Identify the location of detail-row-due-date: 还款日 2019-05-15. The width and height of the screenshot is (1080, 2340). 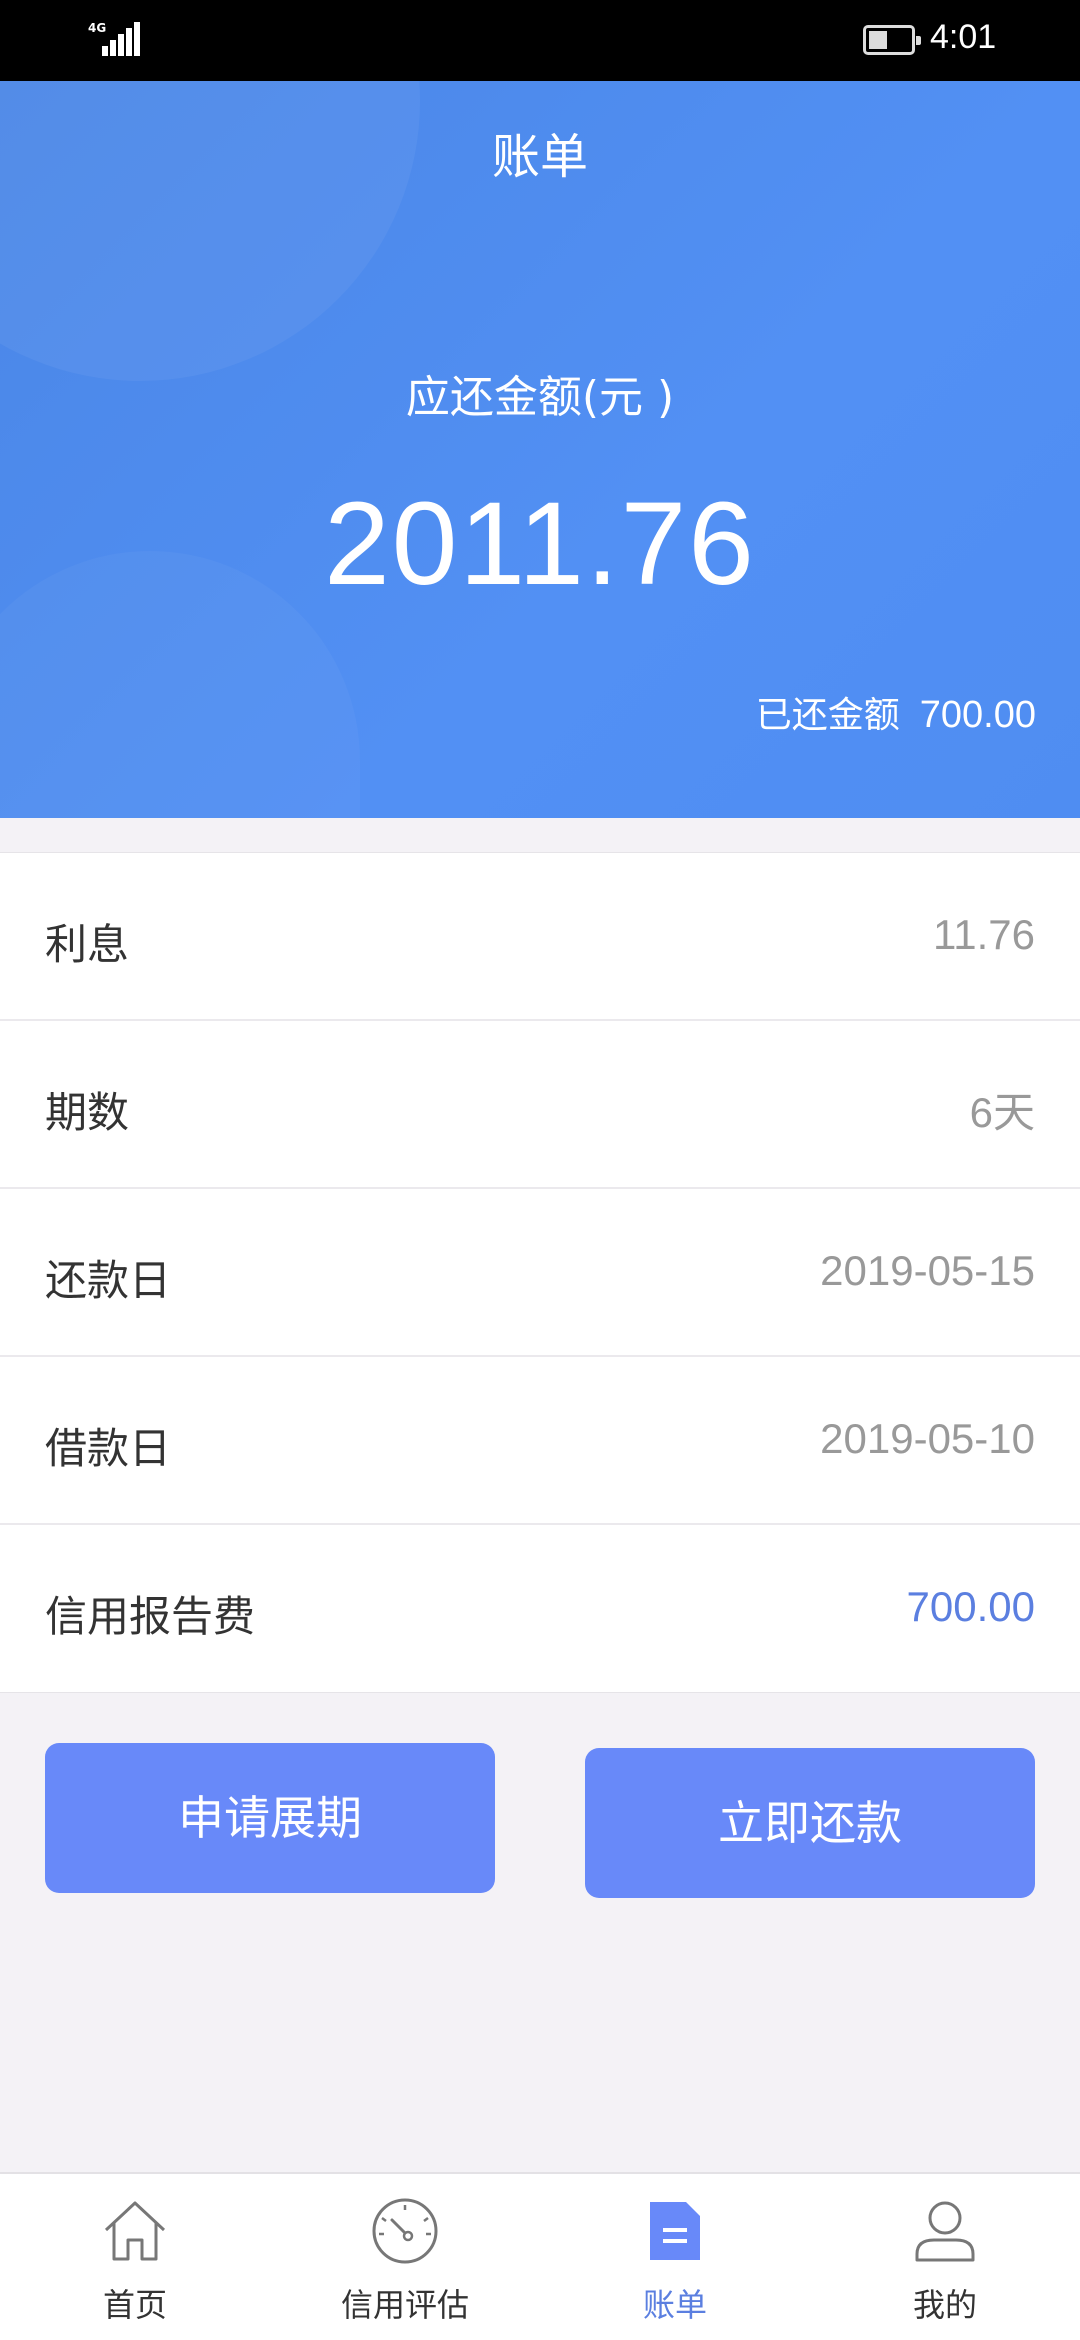
(540, 1273).